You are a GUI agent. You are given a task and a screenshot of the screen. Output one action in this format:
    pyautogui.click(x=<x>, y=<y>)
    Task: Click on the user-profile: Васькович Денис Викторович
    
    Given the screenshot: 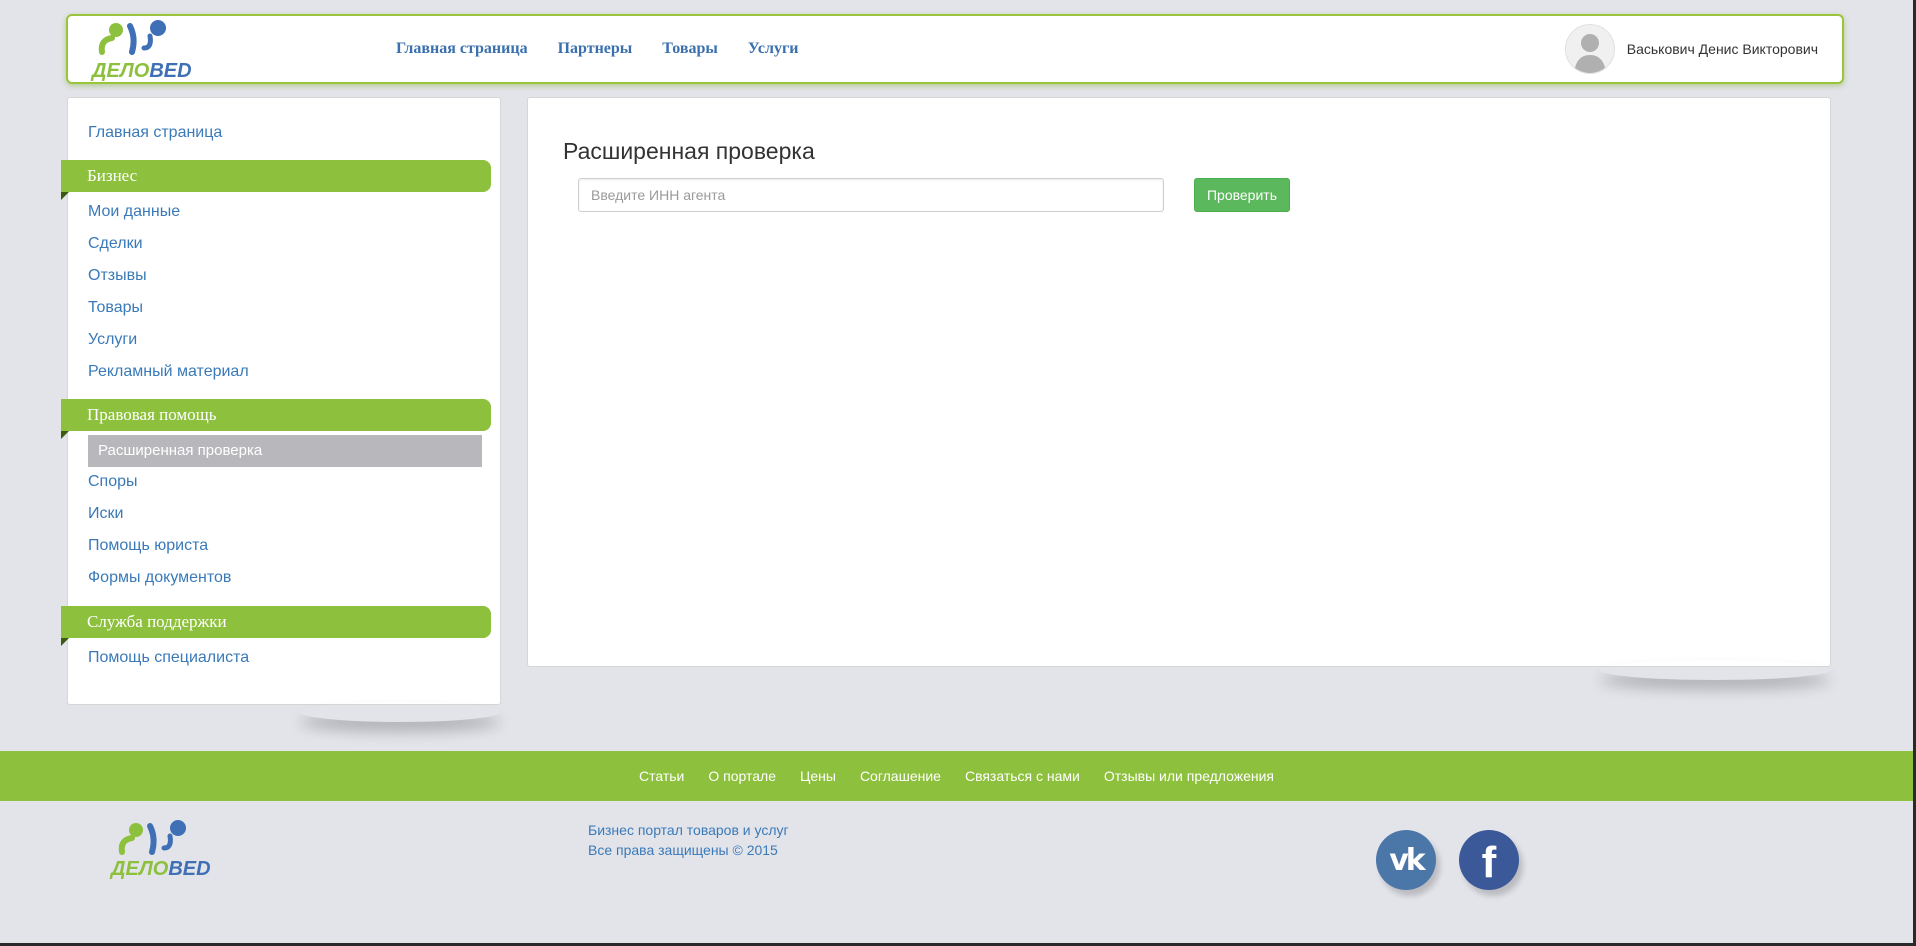 What is the action you would take?
    pyautogui.click(x=1691, y=49)
    